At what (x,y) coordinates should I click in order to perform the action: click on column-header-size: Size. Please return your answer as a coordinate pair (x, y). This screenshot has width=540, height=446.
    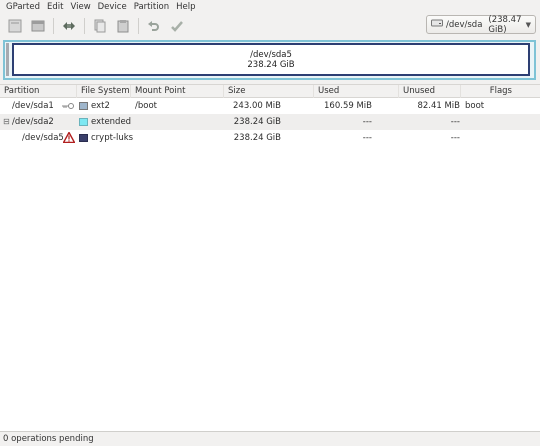
    Looking at the image, I should click on (269, 91).